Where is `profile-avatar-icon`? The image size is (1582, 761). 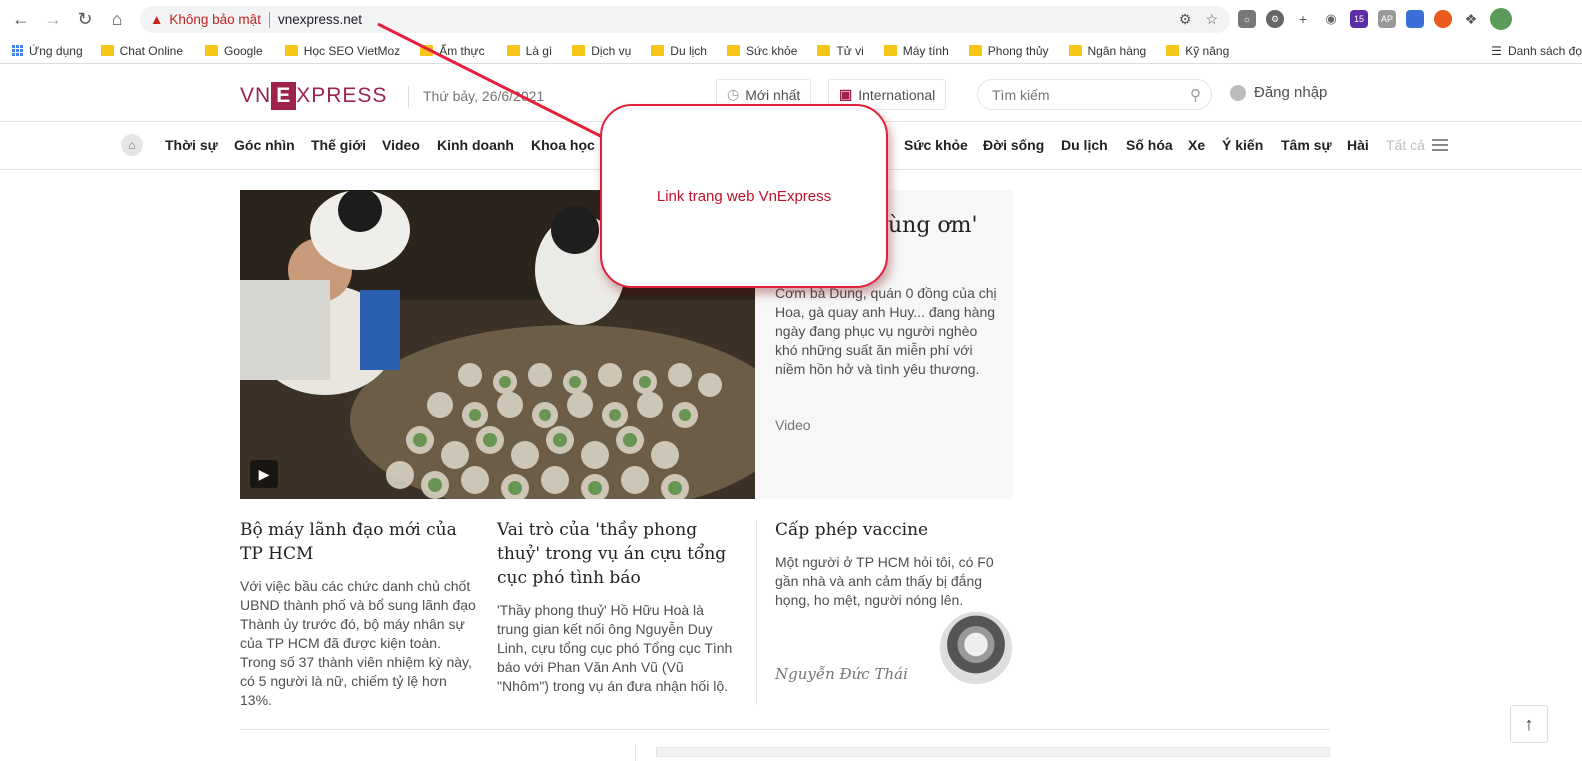 profile-avatar-icon is located at coordinates (1501, 19).